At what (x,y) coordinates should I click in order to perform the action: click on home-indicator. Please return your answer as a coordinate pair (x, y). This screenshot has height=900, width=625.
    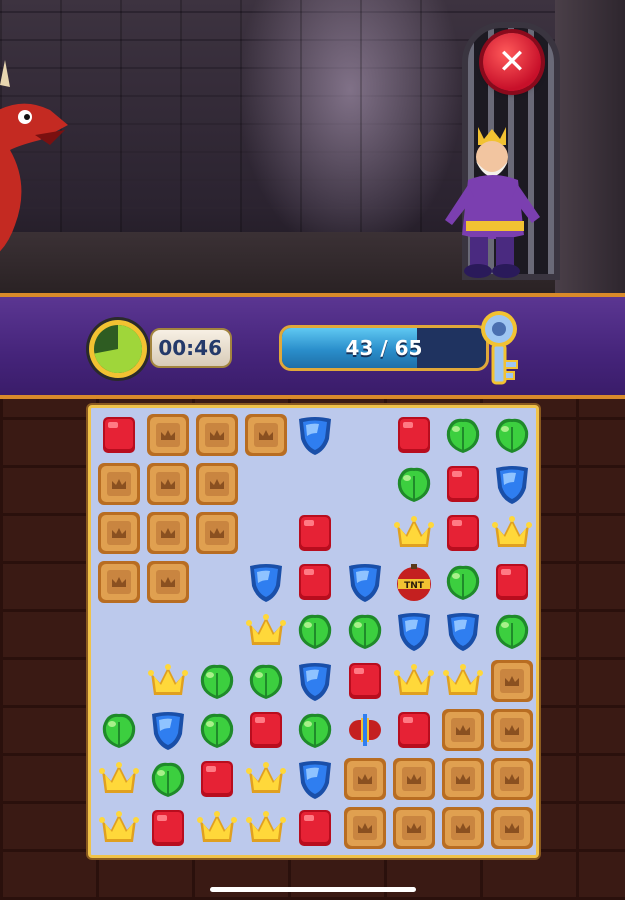
    Looking at the image, I should click on (313, 889).